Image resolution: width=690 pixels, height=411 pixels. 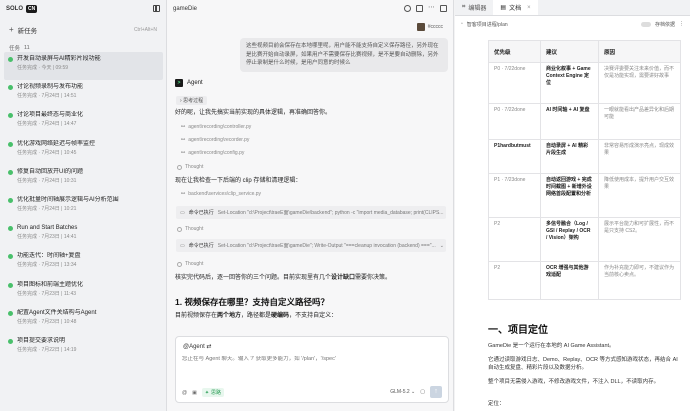 What do you see at coordinates (256, 316) in the screenshot?
I see `answer-text: ，路径都是` at bounding box center [256, 316].